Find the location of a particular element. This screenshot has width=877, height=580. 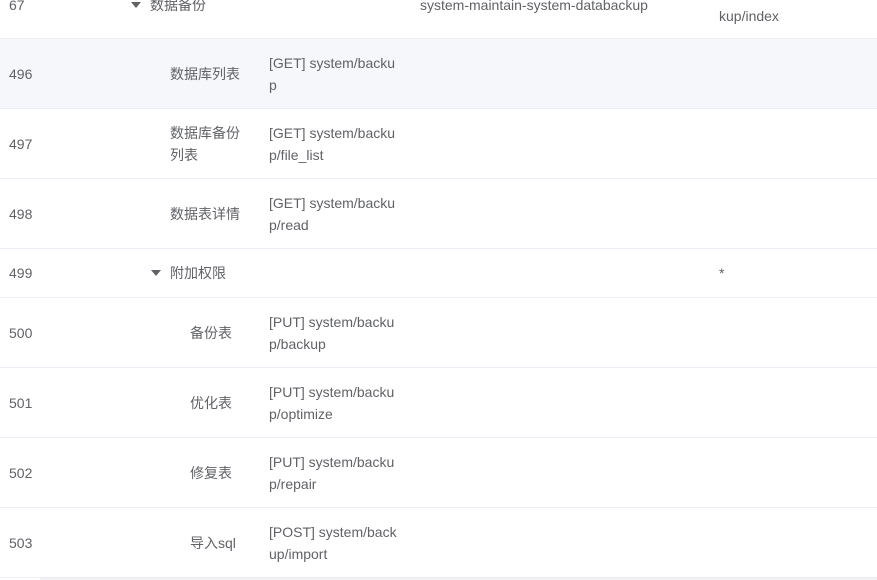

row-id: 501 is located at coordinates (21, 403).